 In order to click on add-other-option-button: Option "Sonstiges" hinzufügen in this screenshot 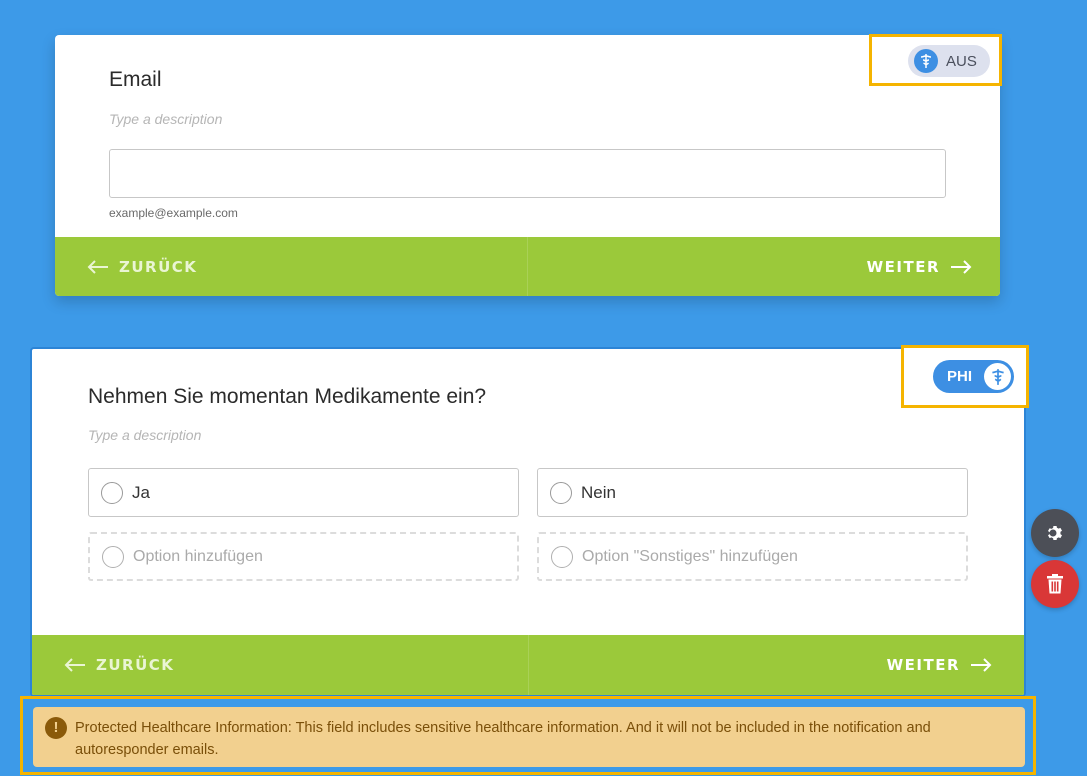, I will do `click(752, 556)`.